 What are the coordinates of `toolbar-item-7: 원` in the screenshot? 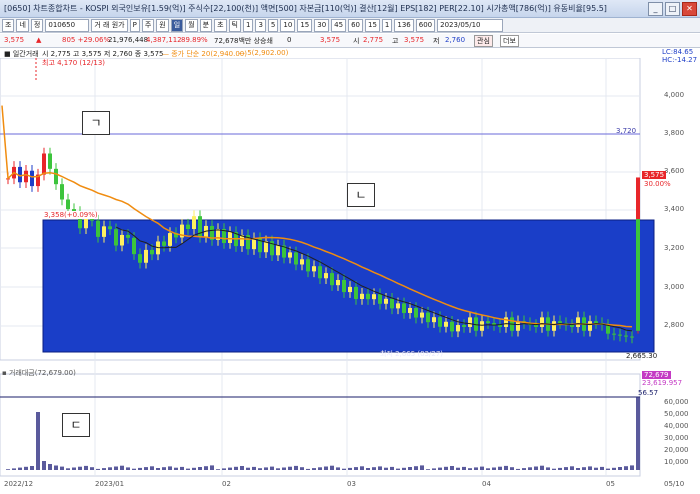 It's located at (162, 25).